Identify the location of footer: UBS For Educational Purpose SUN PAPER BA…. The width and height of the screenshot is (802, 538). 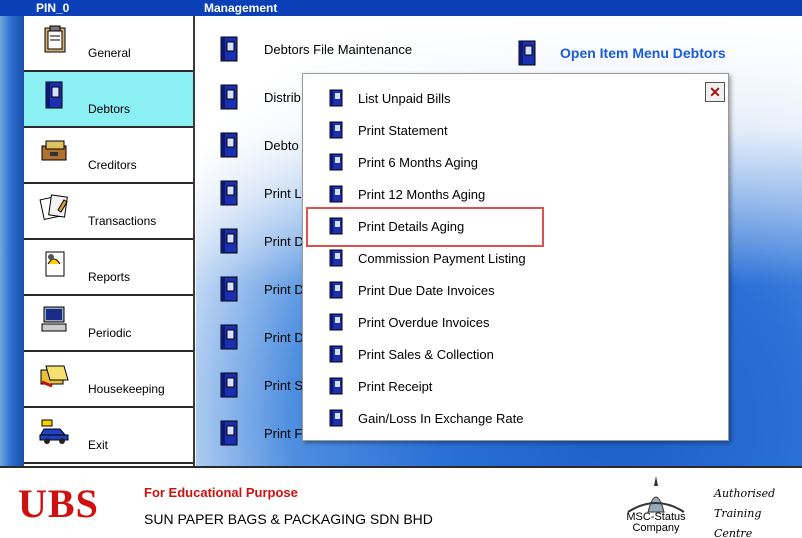
(401, 502).